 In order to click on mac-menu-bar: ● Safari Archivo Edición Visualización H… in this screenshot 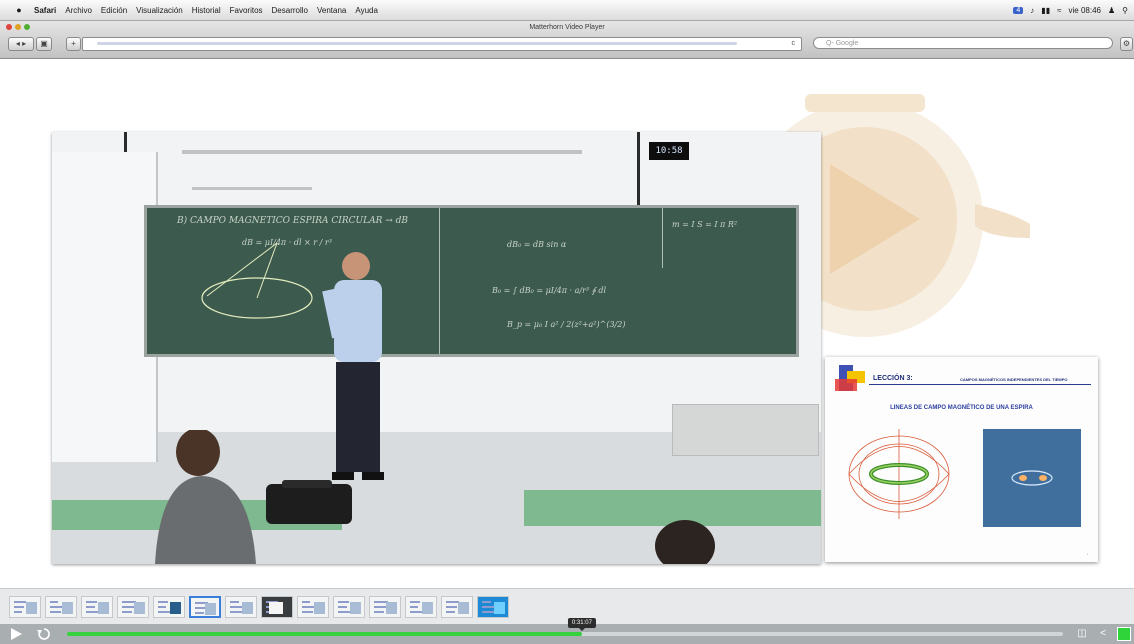, I will do `click(567, 10)`.